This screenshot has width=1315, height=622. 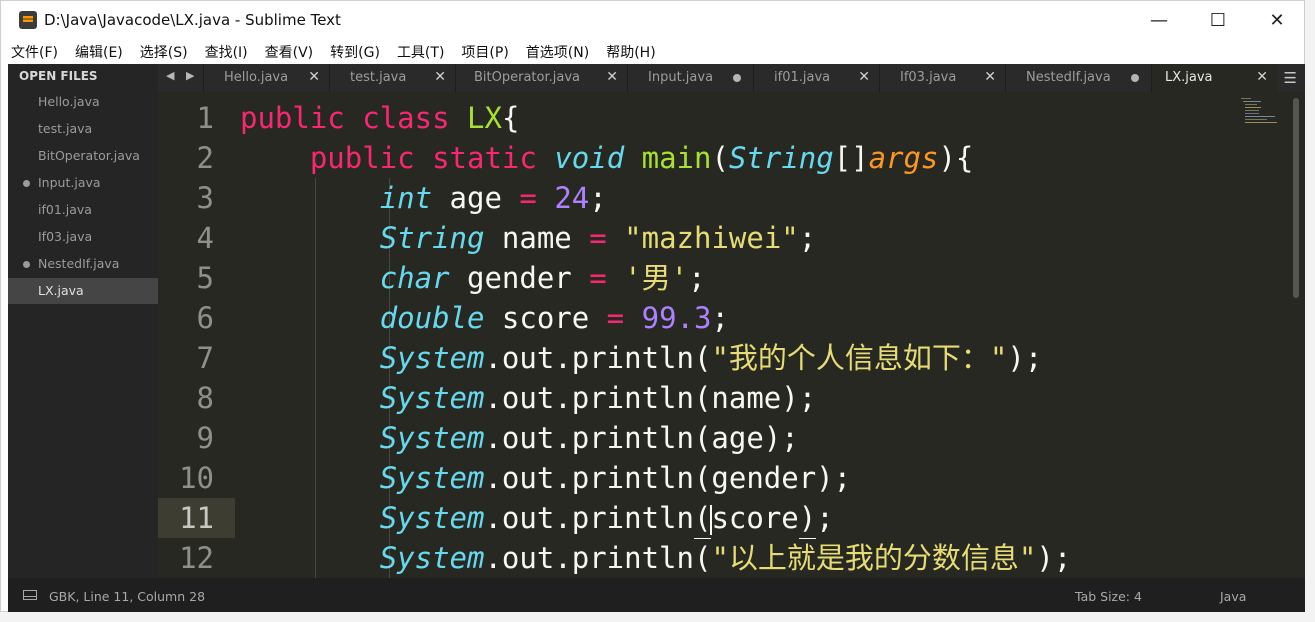 I want to click on vertical-scrollbar, so click(x=1296, y=198).